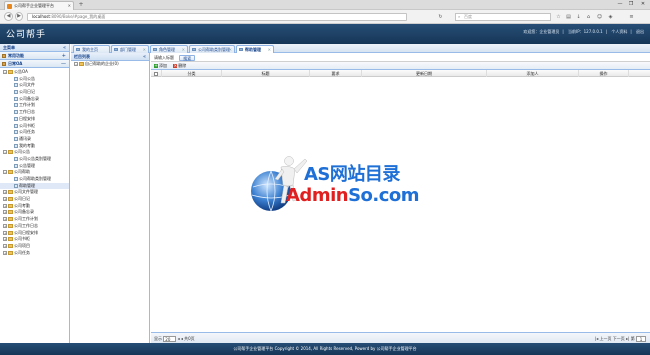  I want to click on chat-icon: ☺, so click(599, 17).